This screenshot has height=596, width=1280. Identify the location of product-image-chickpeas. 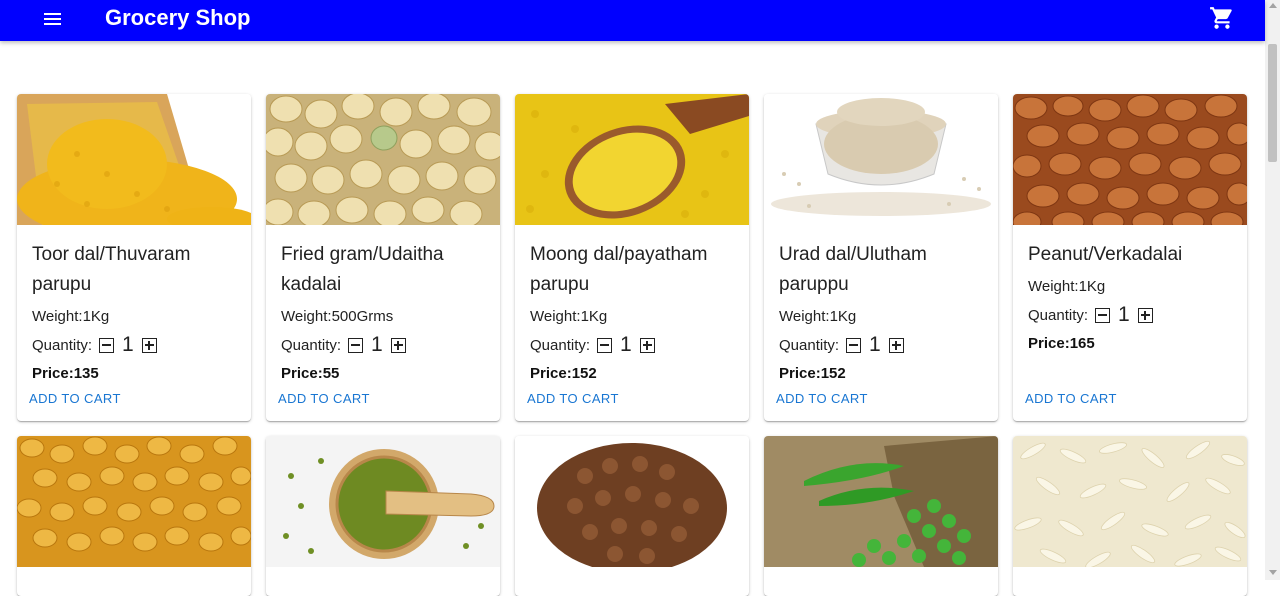
(632, 501).